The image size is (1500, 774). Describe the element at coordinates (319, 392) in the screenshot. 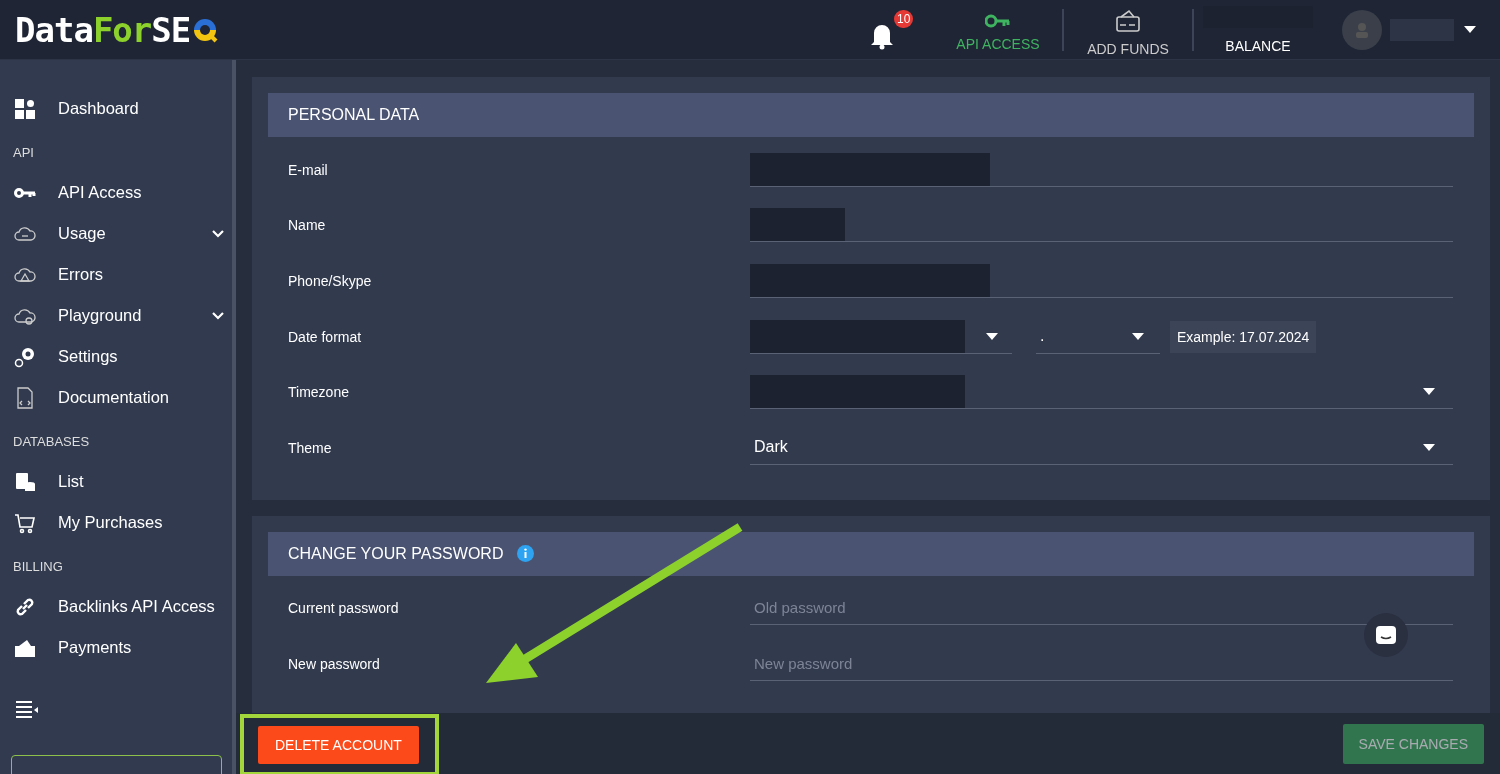

I see `field-label: Timezone` at that location.